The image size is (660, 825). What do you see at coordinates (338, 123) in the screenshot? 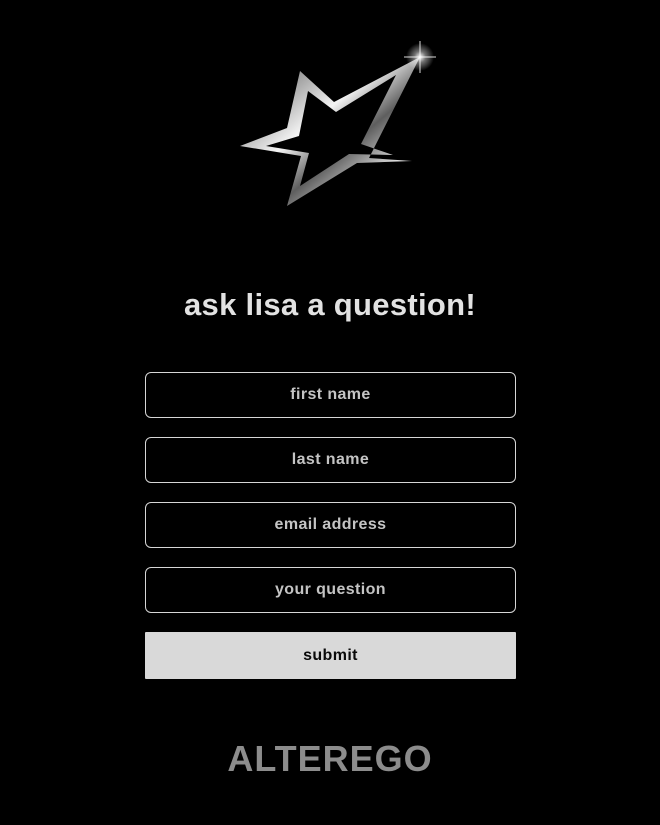
I see `chrome-star-icon` at bounding box center [338, 123].